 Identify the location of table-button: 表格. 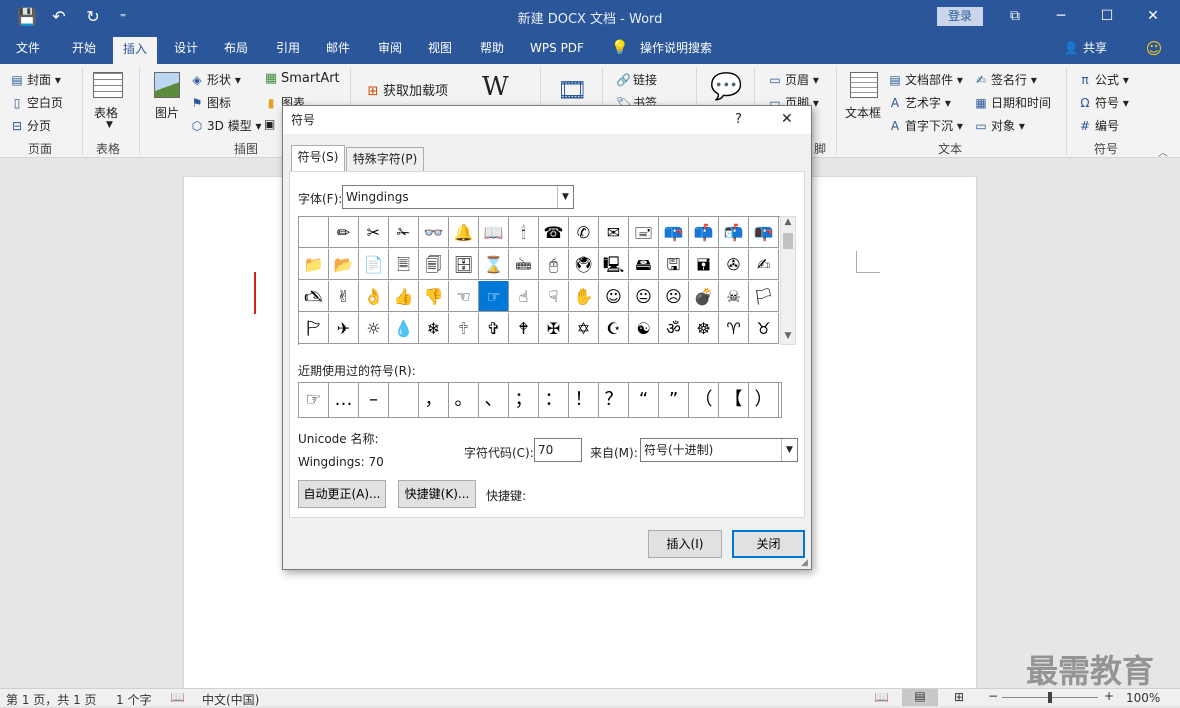
(106, 112).